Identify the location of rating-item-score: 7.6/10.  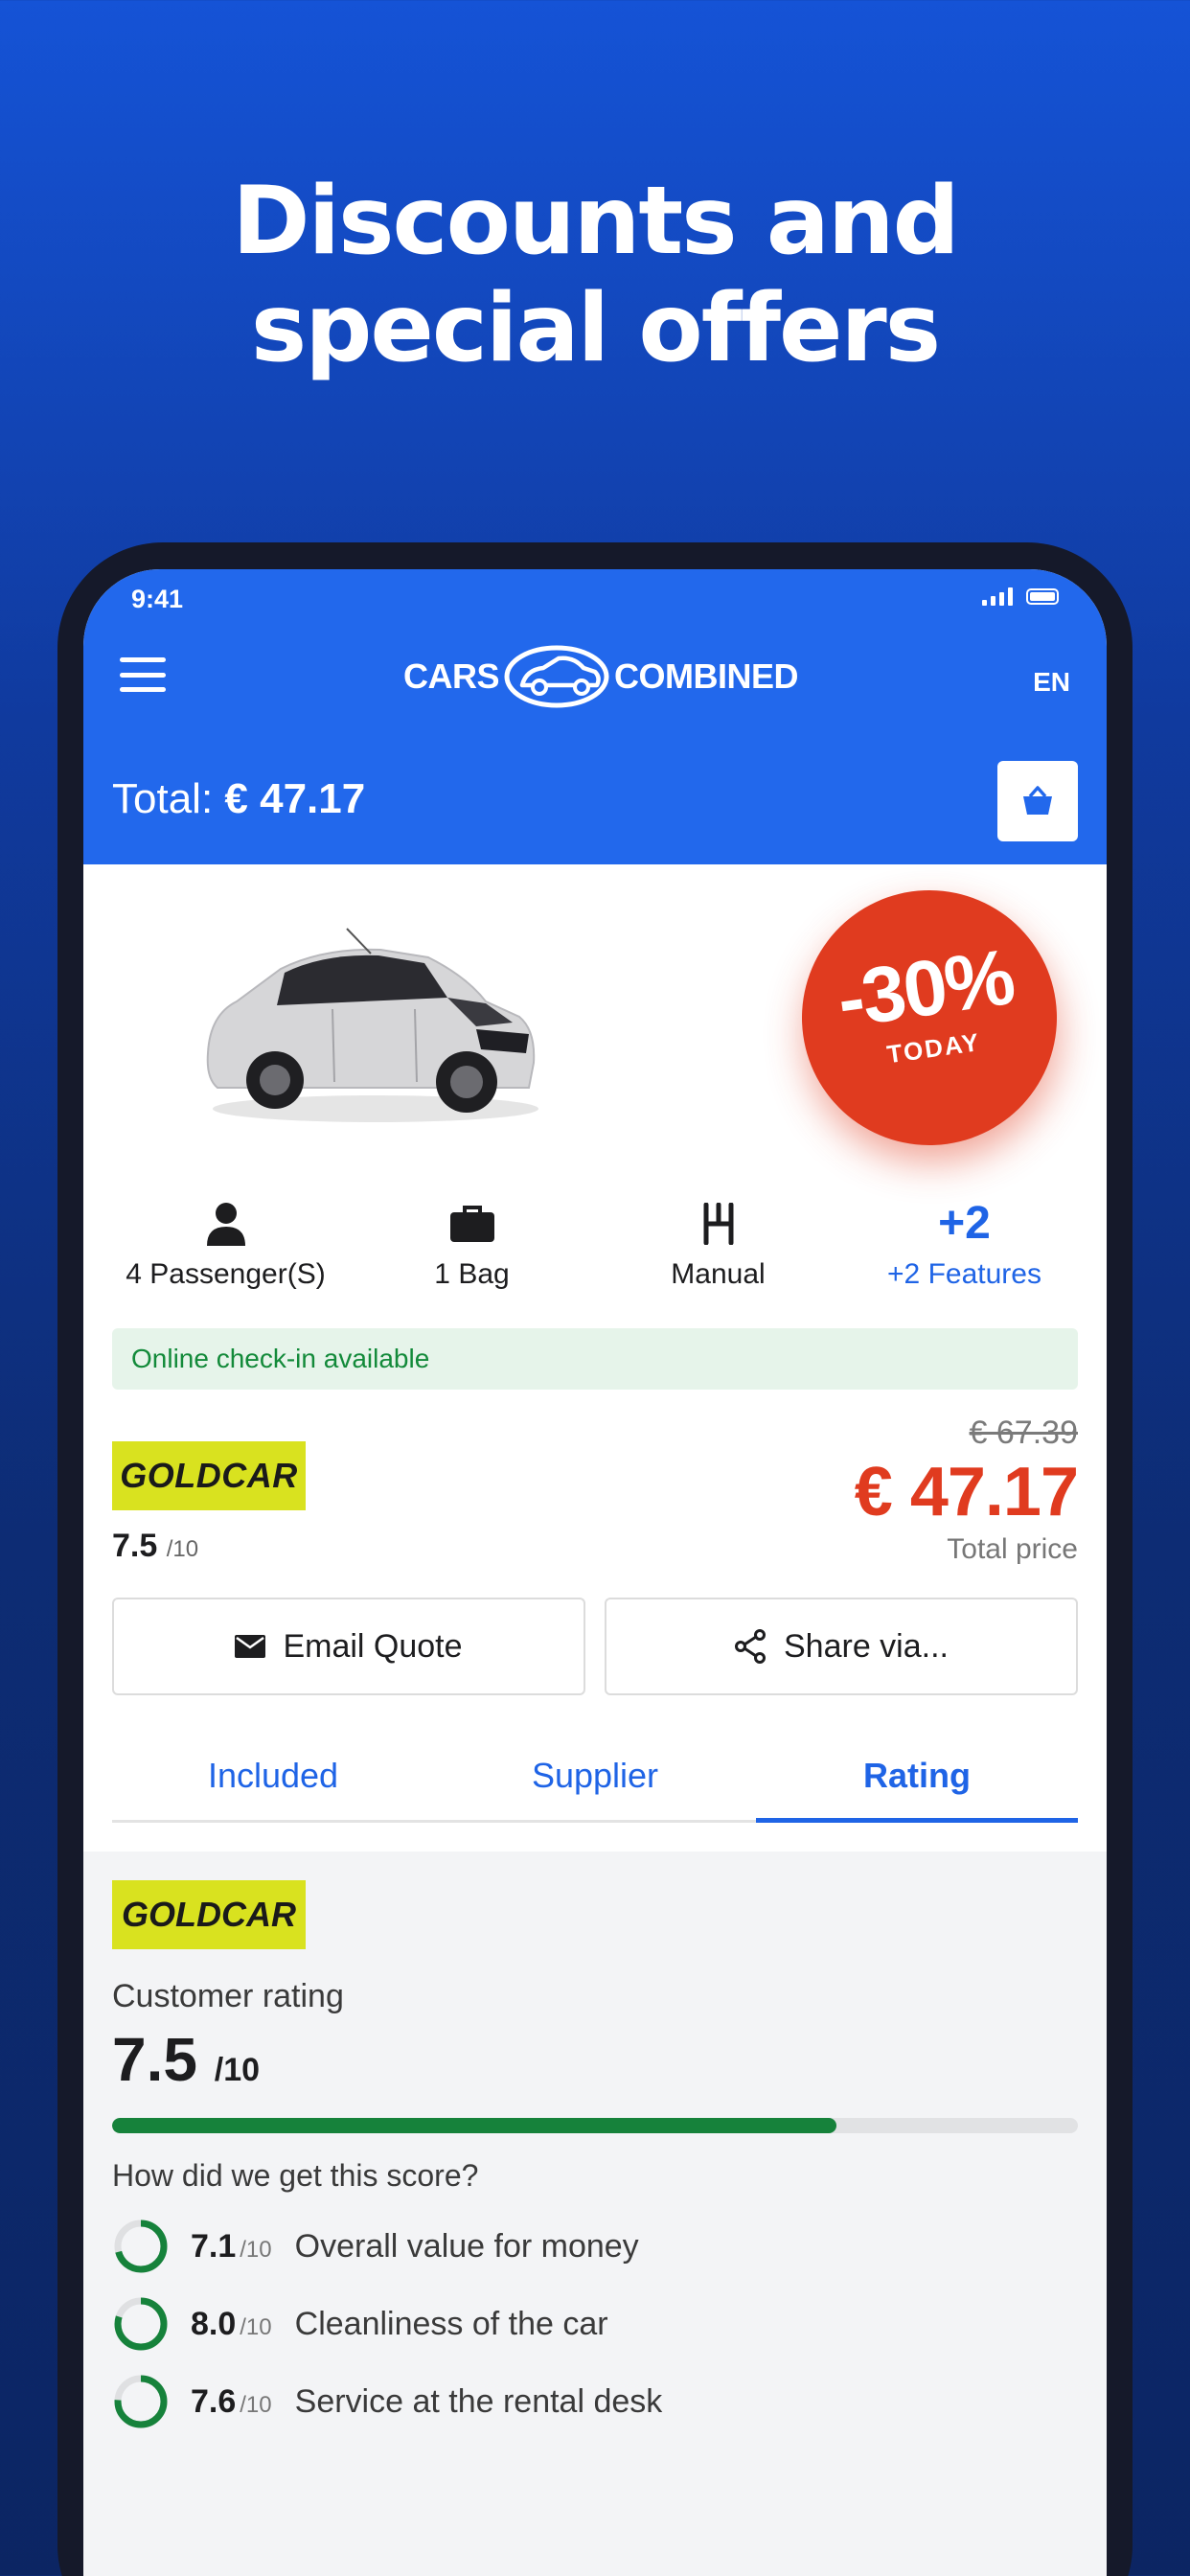
(232, 2401).